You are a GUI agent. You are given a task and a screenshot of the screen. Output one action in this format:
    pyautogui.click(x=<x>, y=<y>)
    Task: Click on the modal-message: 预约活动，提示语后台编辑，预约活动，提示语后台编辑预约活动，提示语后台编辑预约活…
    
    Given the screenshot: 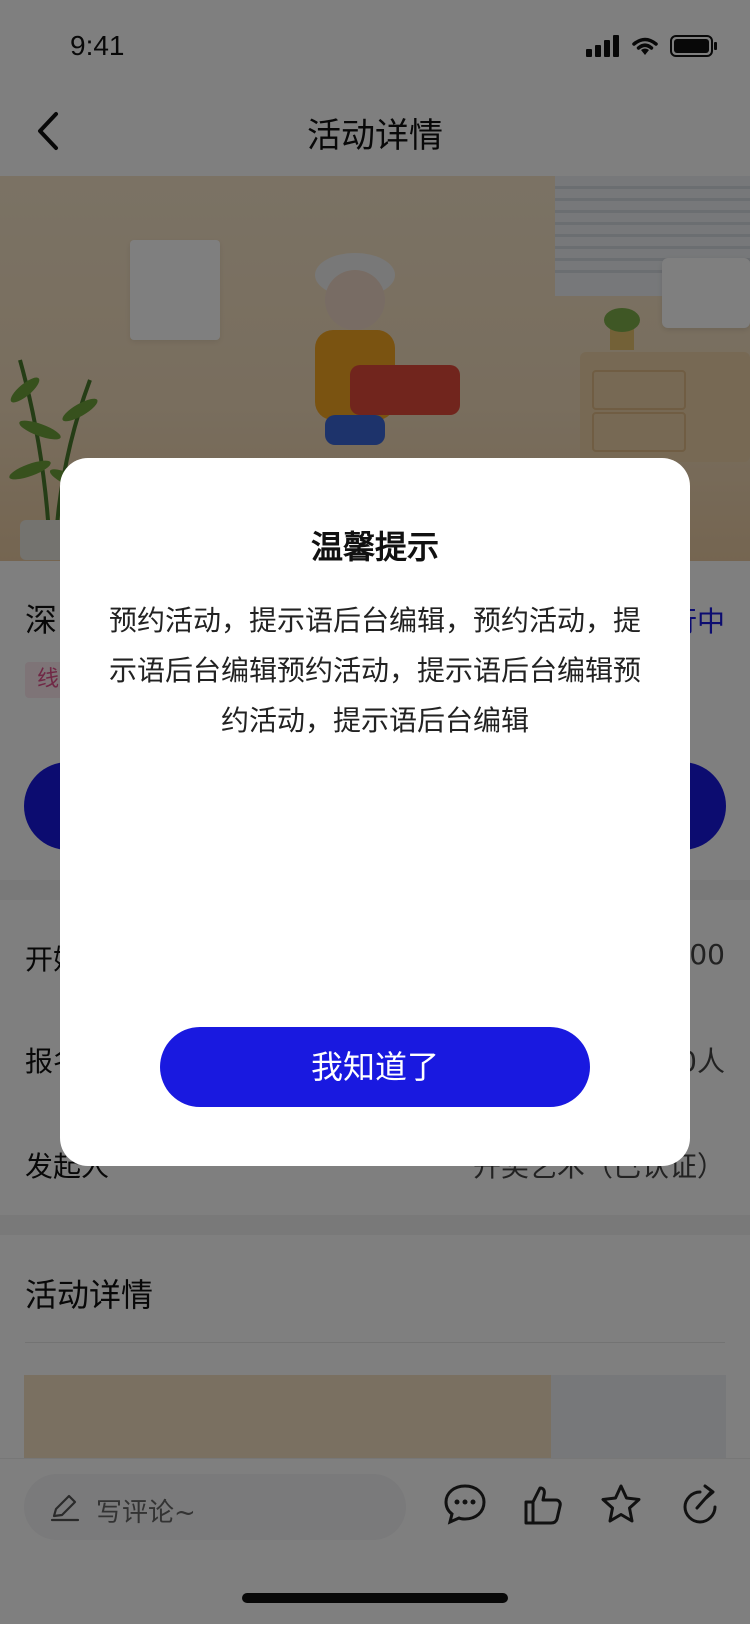 What is the action you would take?
    pyautogui.click(x=374, y=670)
    